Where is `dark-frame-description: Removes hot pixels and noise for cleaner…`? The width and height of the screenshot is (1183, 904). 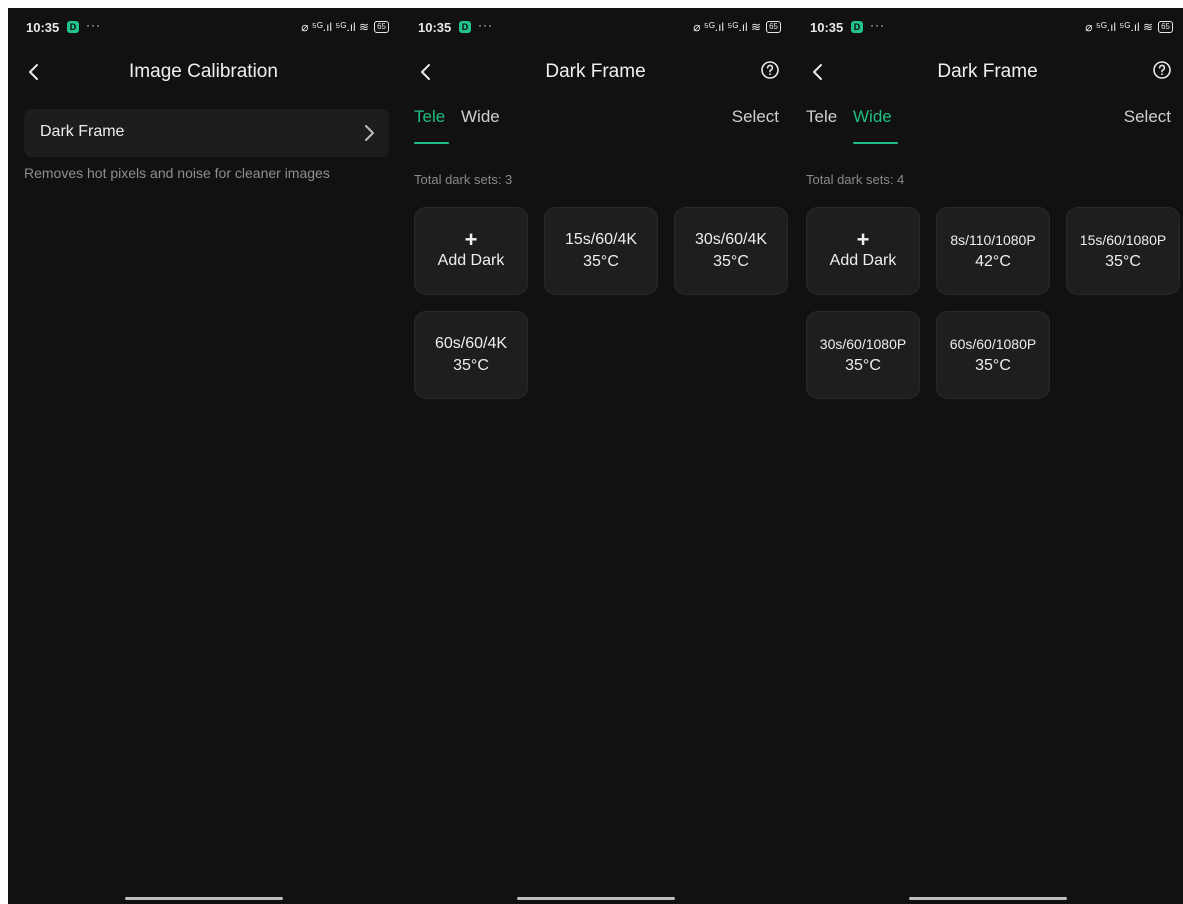
dark-frame-description: Removes hot pixels and noise for cleaner… is located at coordinates (177, 173).